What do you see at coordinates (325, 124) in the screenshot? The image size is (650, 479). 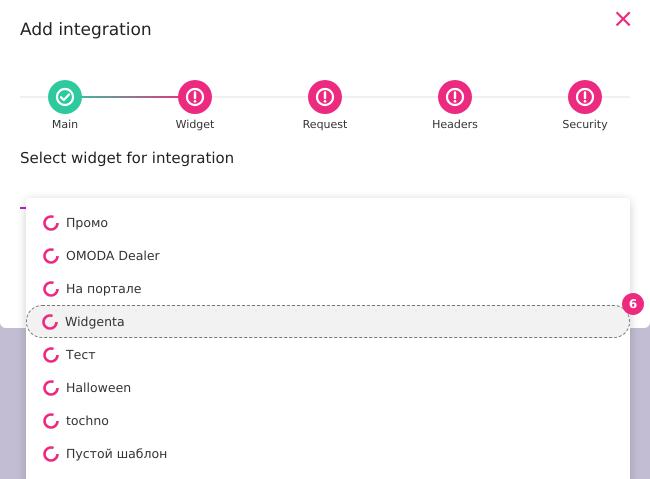 I see `step-label: Request` at bounding box center [325, 124].